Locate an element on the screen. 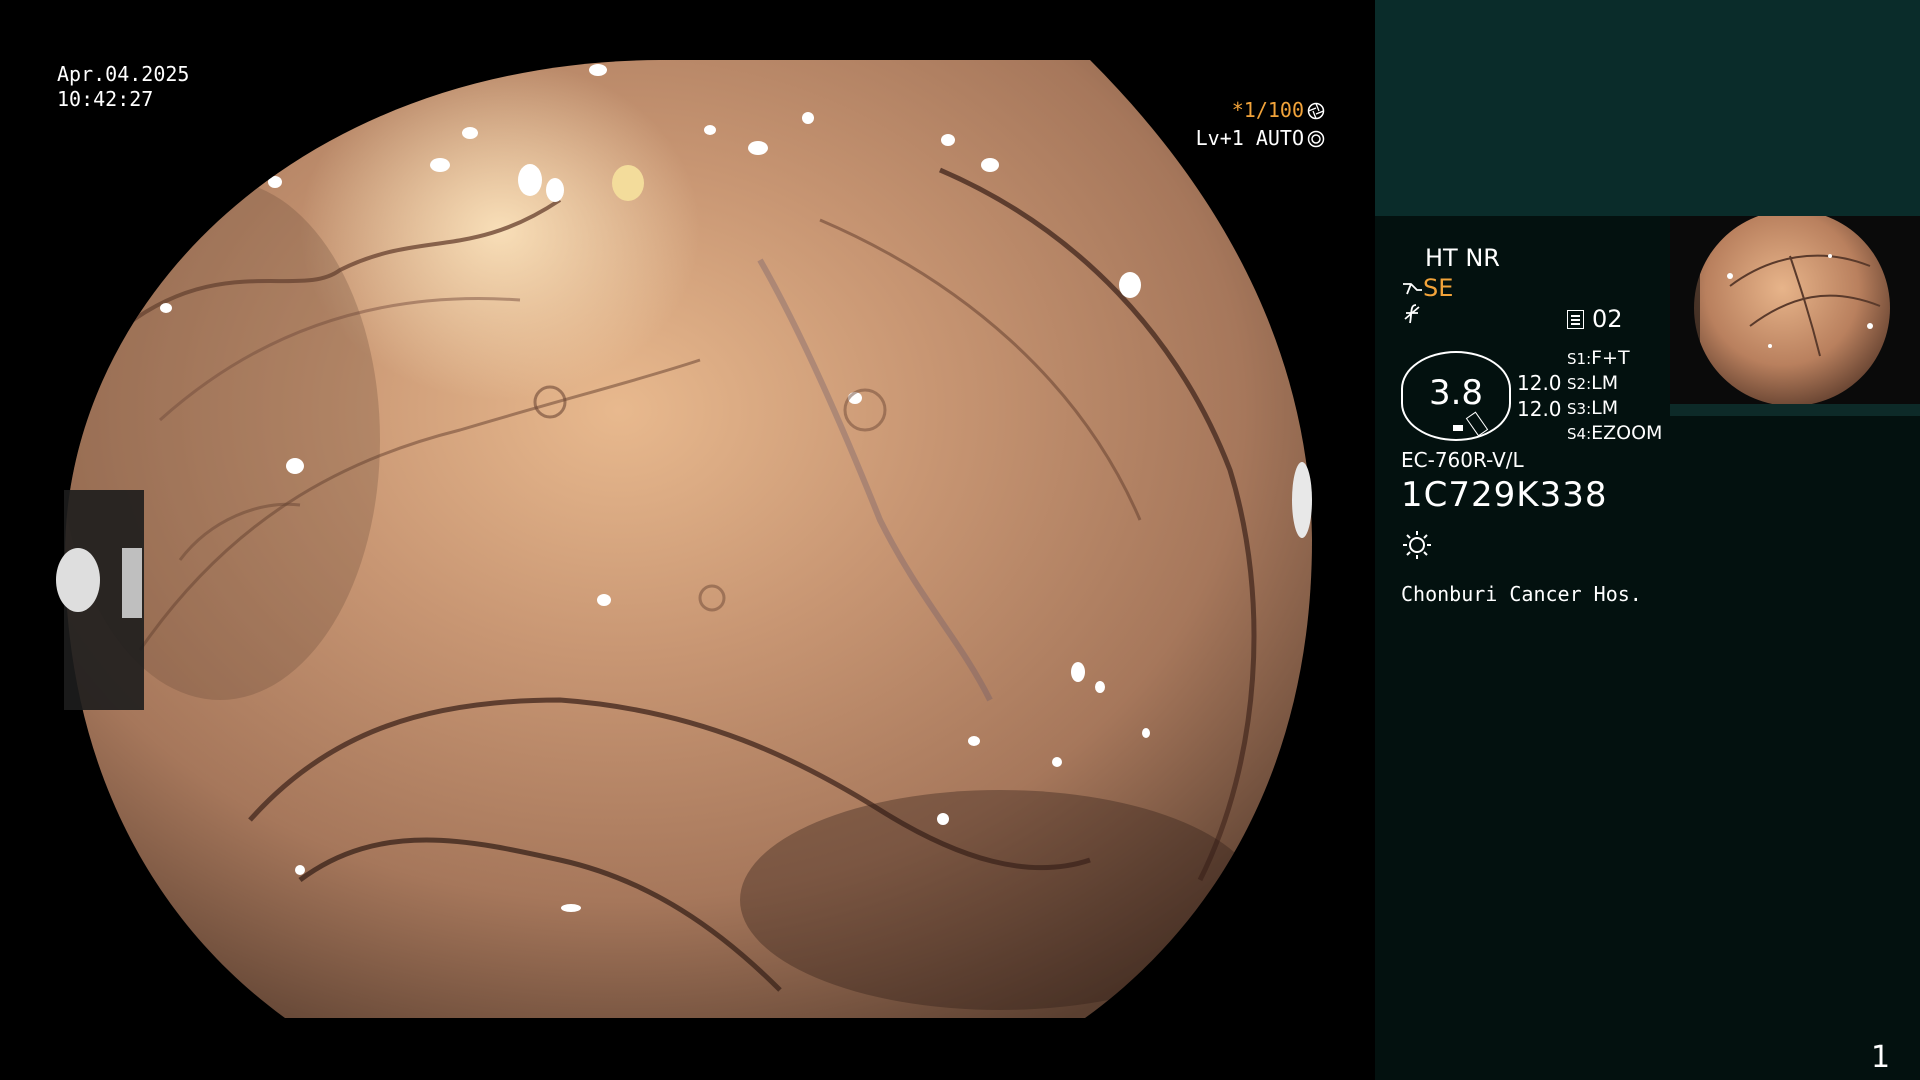 Image resolution: width=1920 pixels, height=1080 pixels. memo-value: 02 is located at coordinates (1607, 319).